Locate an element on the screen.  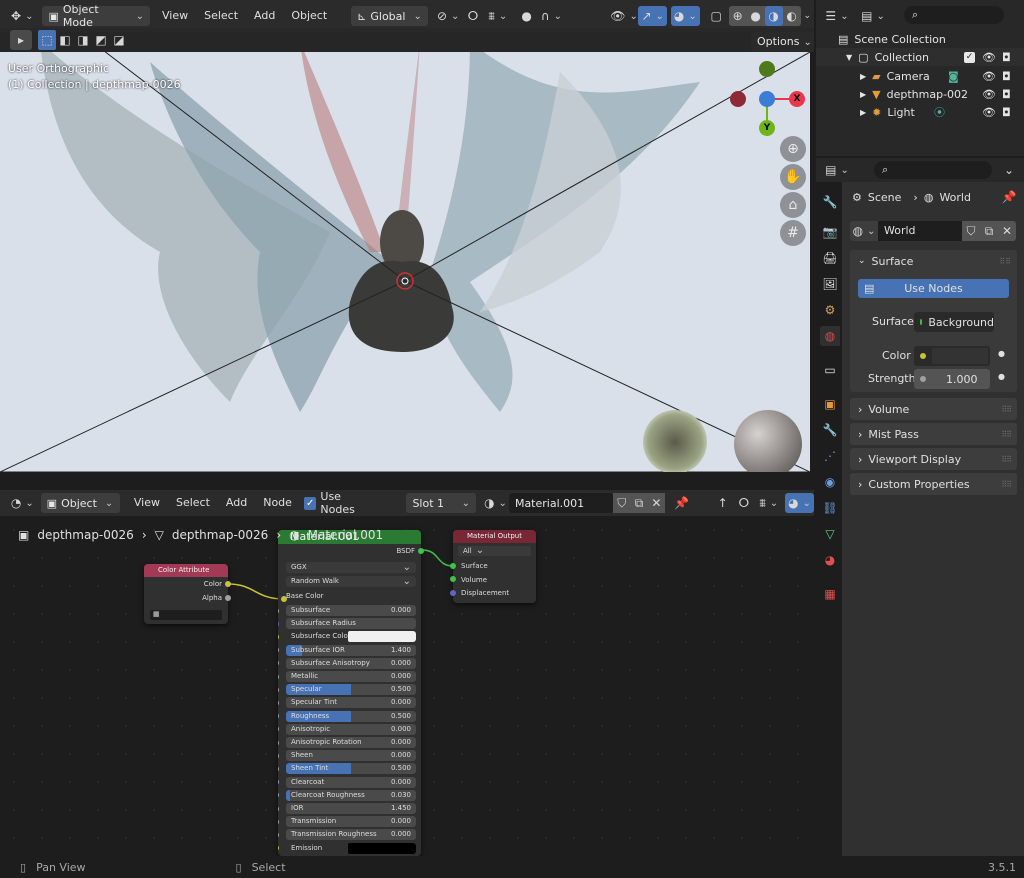
bsdf-prop-row: Subsurface Color is located at coordinates (351, 637).